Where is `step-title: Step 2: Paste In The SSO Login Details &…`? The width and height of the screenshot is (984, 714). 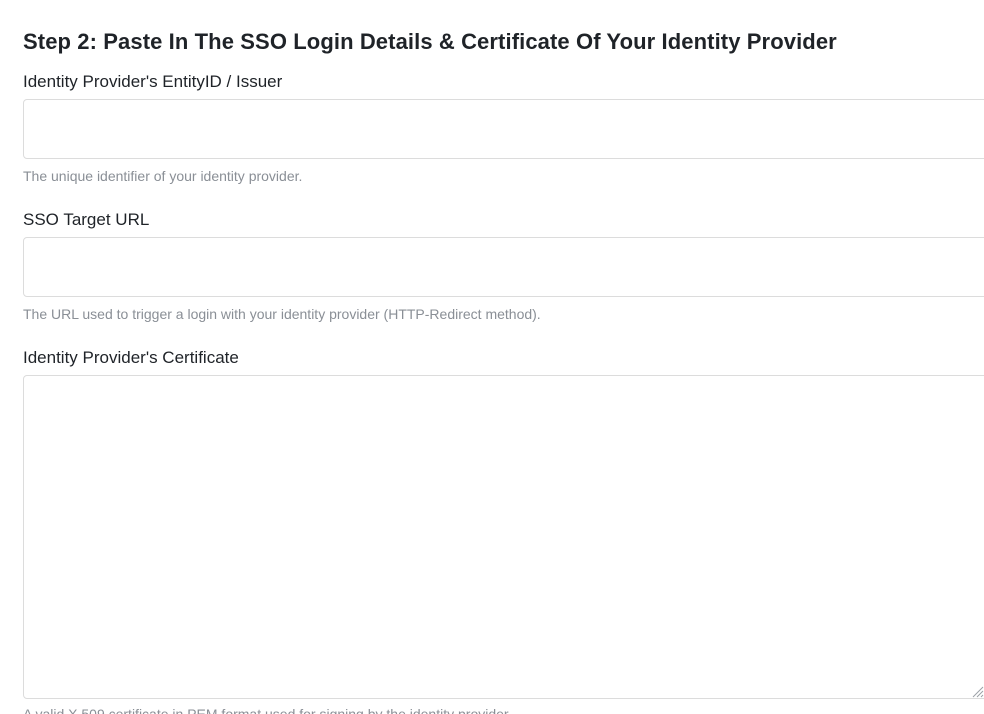 step-title: Step 2: Paste In The SSO Login Details &… is located at coordinates (430, 41).